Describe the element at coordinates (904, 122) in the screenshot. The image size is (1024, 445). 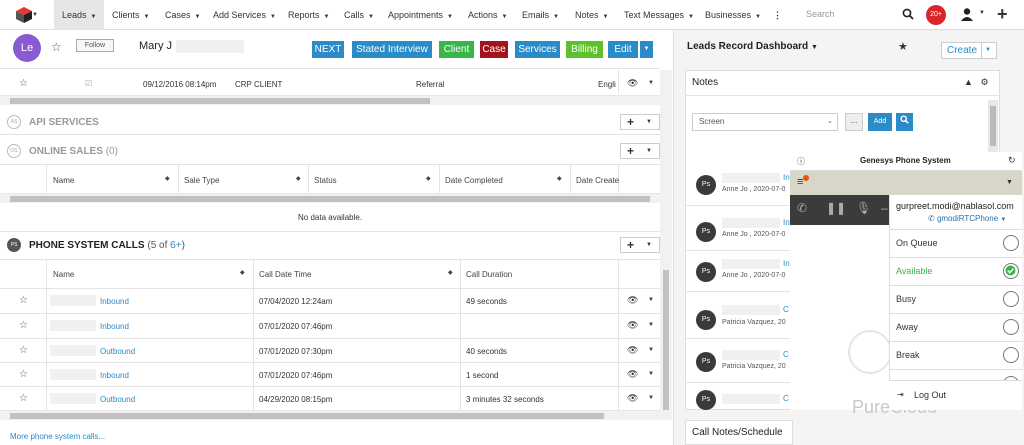
I see `notes-search-button` at that location.